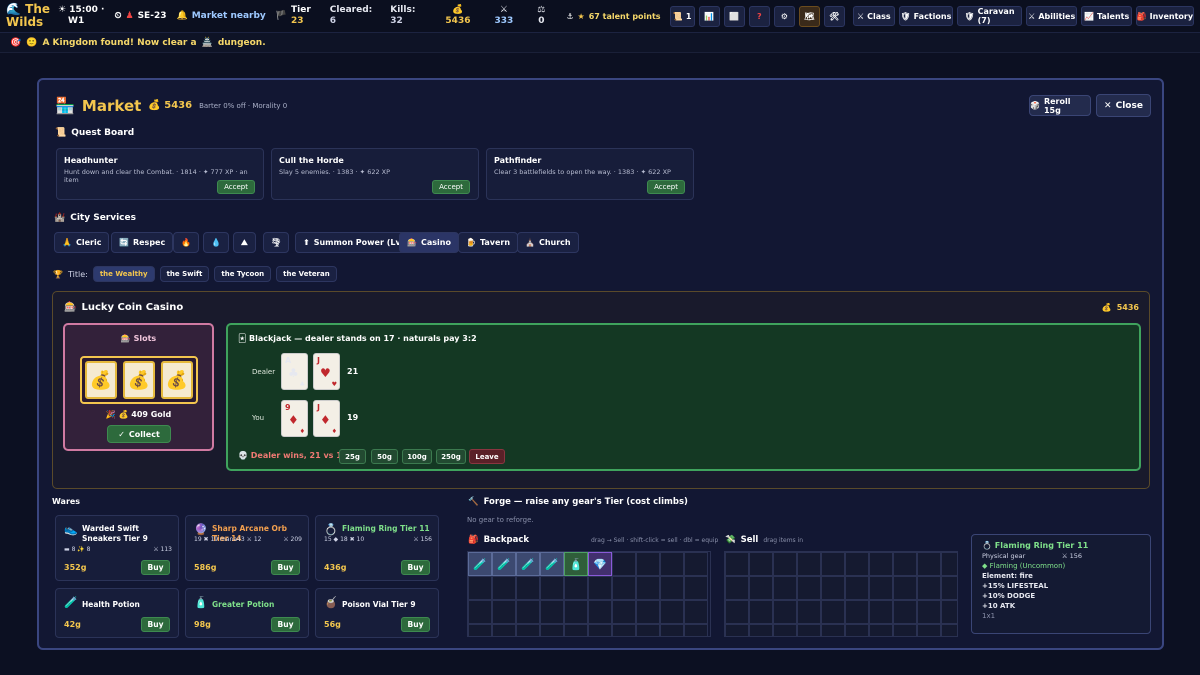 This screenshot has width=1200, height=675. I want to click on leave-button: Leave, so click(487, 456).